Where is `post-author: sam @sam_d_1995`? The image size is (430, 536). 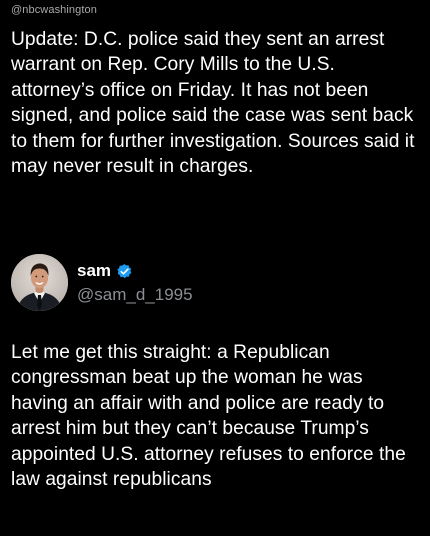 post-author: sam @sam_d_1995 is located at coordinates (161, 284).